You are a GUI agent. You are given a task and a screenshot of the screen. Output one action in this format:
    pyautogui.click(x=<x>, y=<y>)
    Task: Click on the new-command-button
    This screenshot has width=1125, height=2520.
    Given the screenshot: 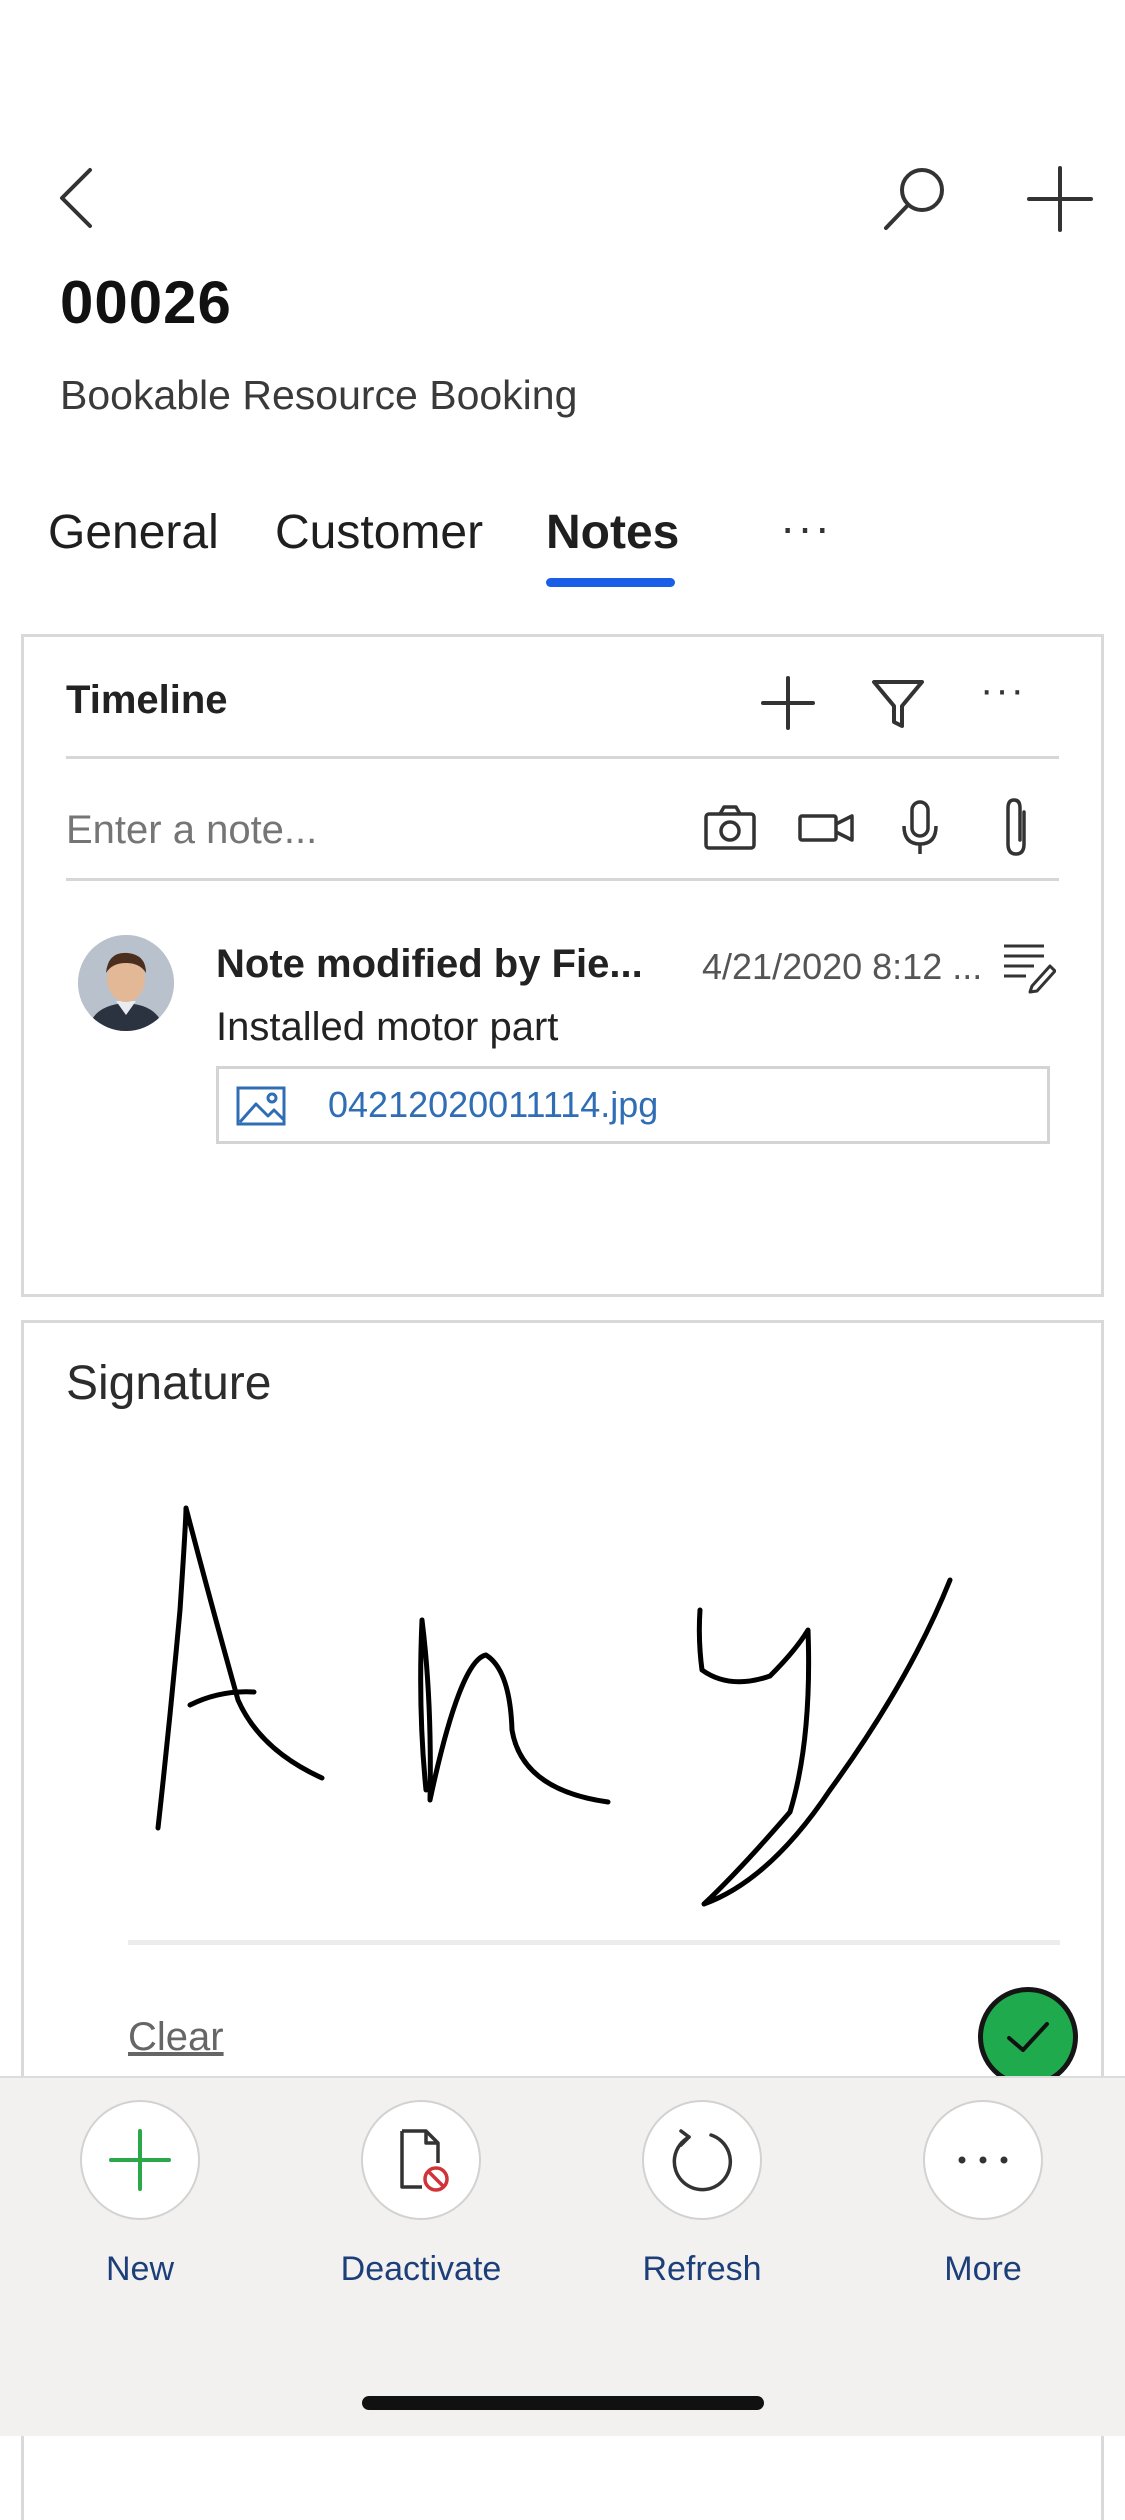 What is the action you would take?
    pyautogui.click(x=140, y=2160)
    